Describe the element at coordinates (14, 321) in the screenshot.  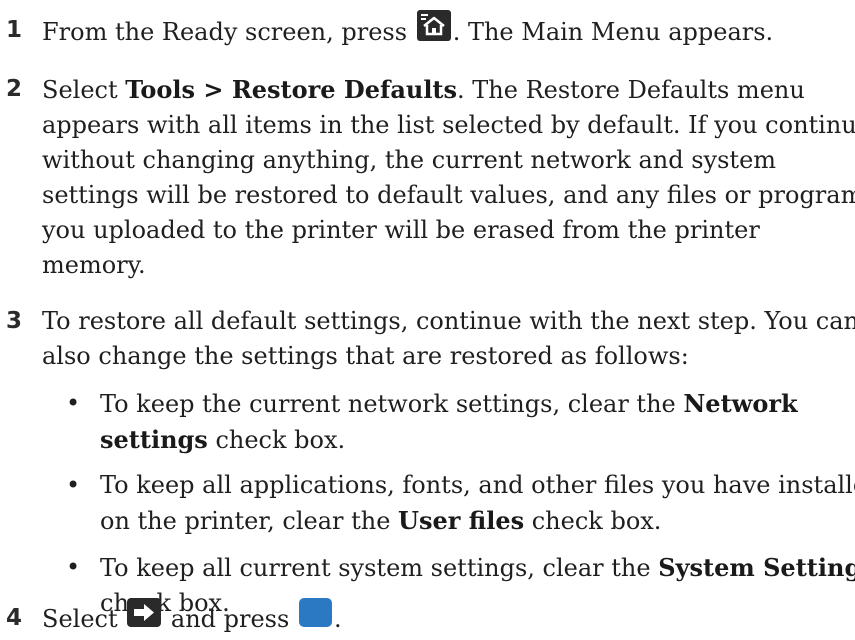
I see `step-number: 3` at that location.